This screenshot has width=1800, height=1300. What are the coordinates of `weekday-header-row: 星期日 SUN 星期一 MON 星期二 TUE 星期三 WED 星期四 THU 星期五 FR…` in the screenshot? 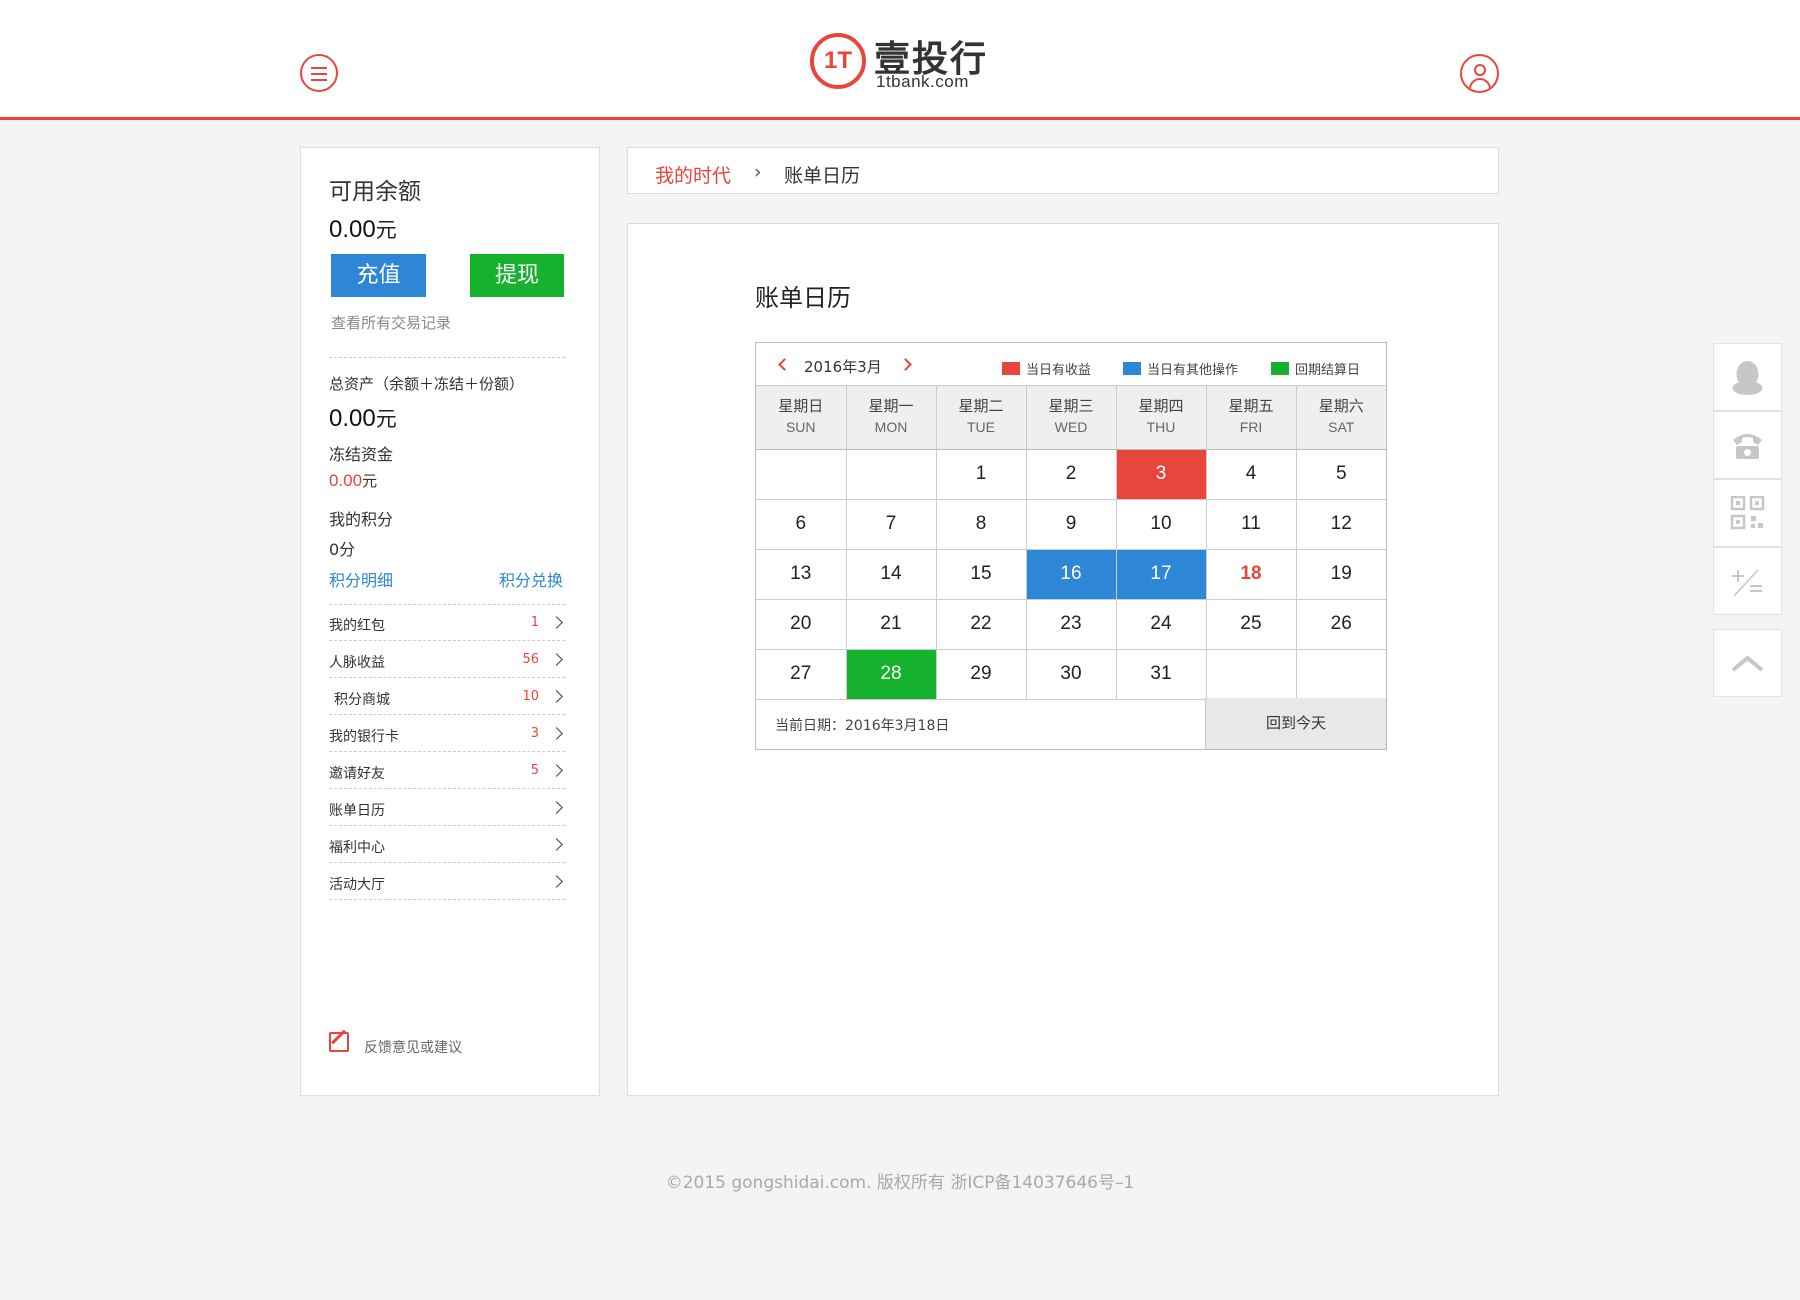 It's located at (1071, 418).